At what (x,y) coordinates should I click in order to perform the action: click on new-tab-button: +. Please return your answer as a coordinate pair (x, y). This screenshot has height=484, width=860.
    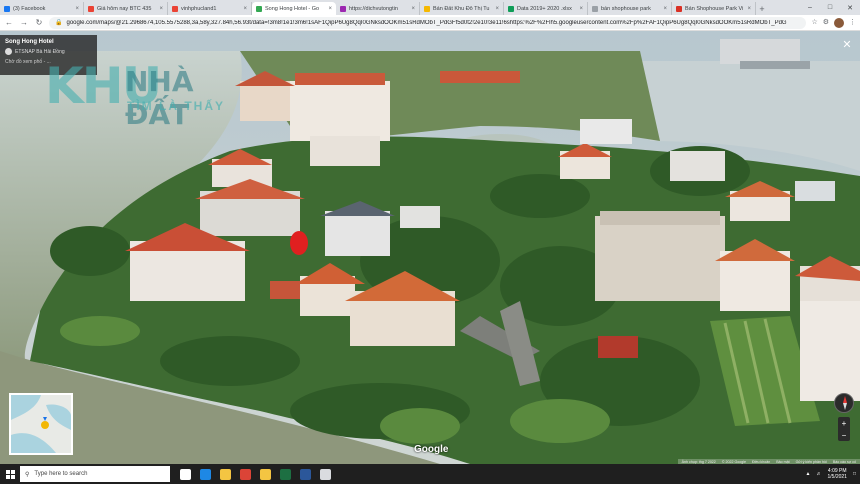
    Looking at the image, I should click on (762, 8).